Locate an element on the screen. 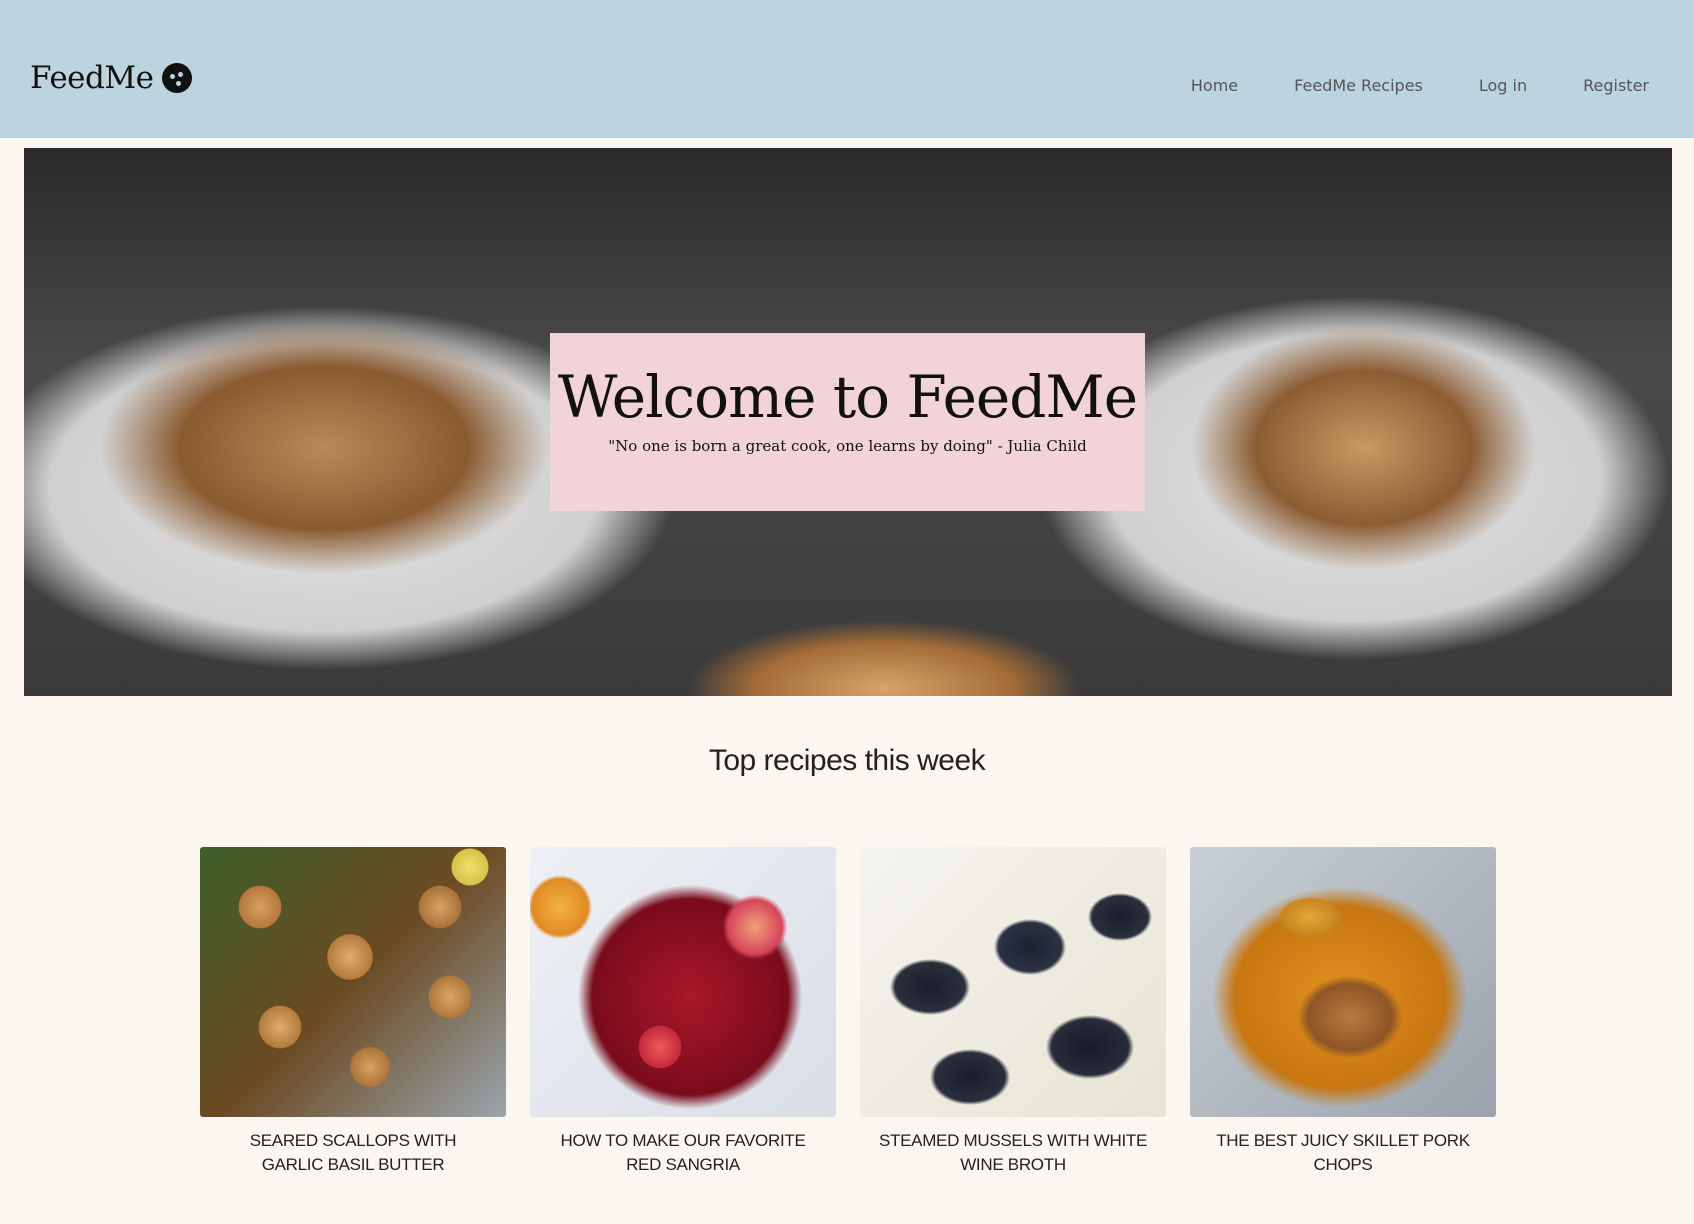 This screenshot has height=1224, width=1694. nav-login-link: Log in is located at coordinates (1503, 85).